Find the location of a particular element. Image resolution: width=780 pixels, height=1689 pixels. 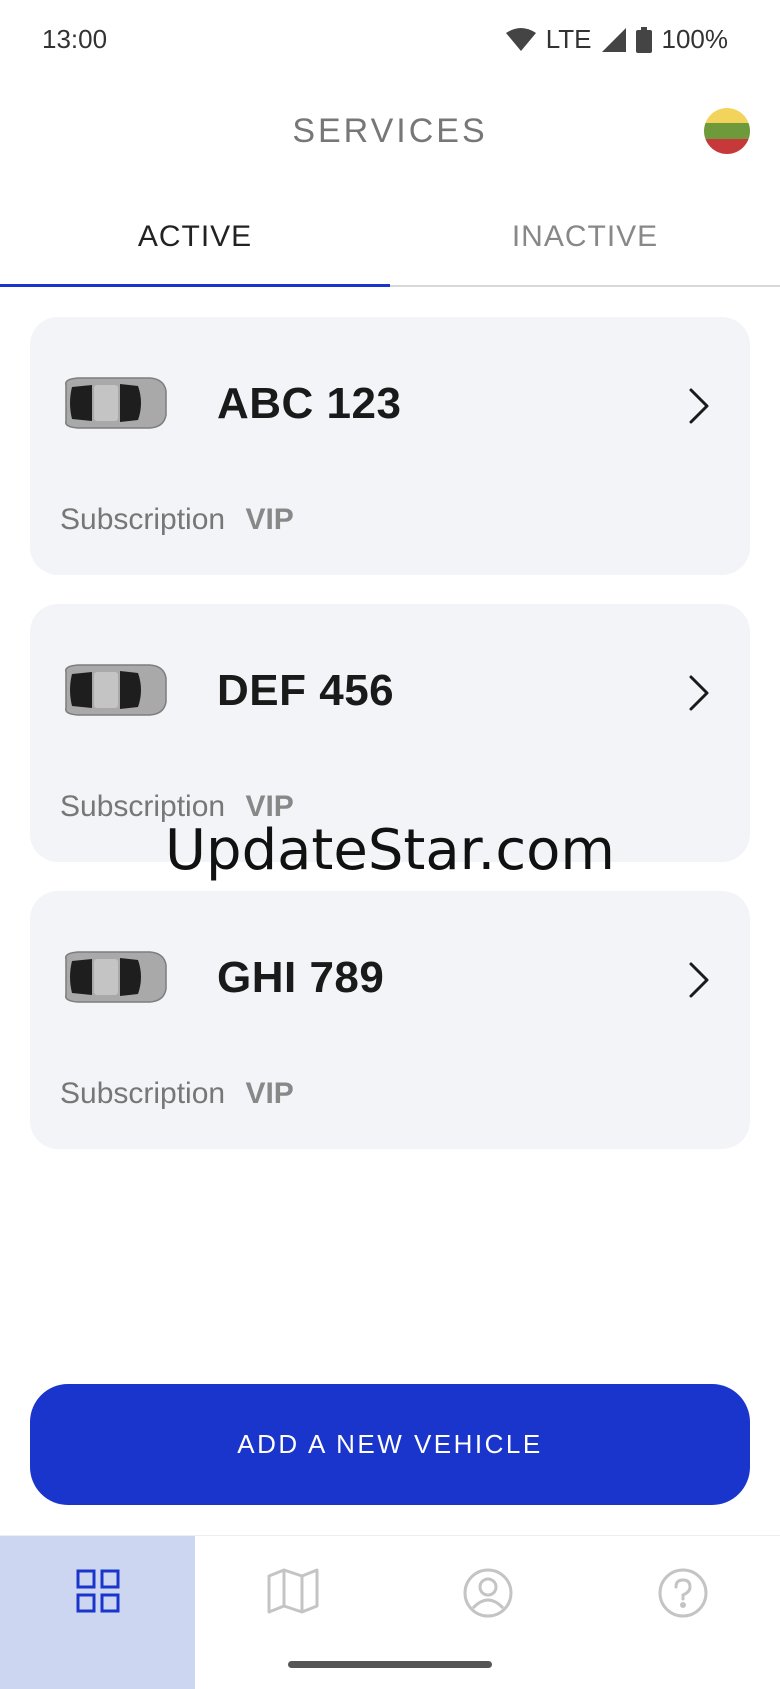

vehicle-card: GHI 789 Subscription VIP is located at coordinates (390, 1020).